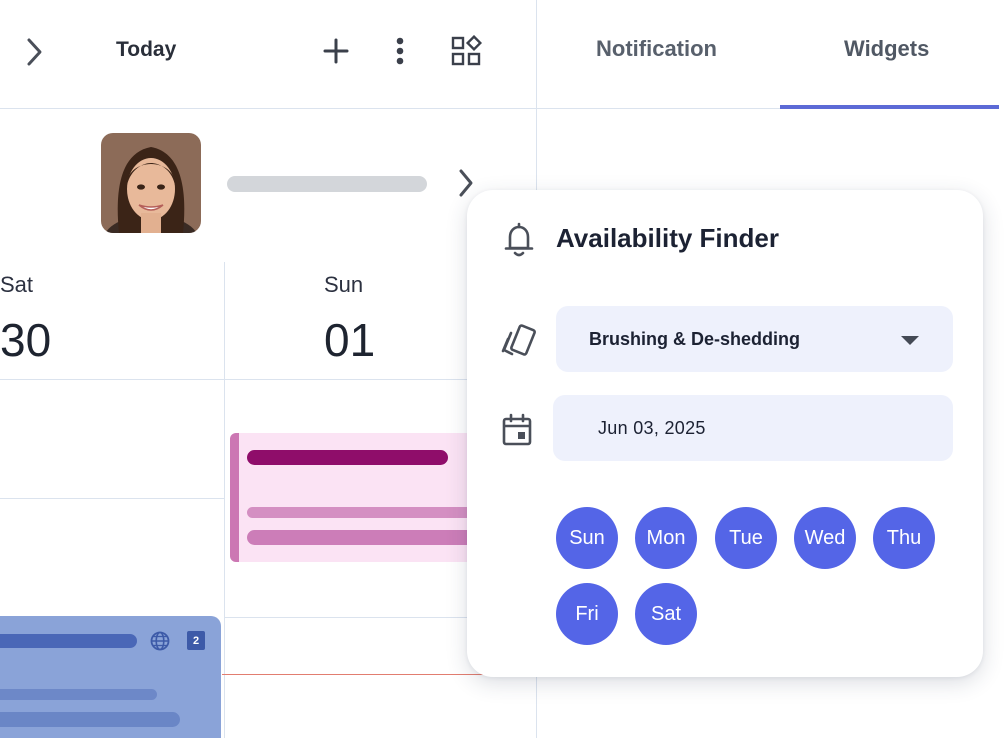 This screenshot has height=738, width=1006. What do you see at coordinates (886, 49) in the screenshot?
I see `tab-widgets: Widgets` at bounding box center [886, 49].